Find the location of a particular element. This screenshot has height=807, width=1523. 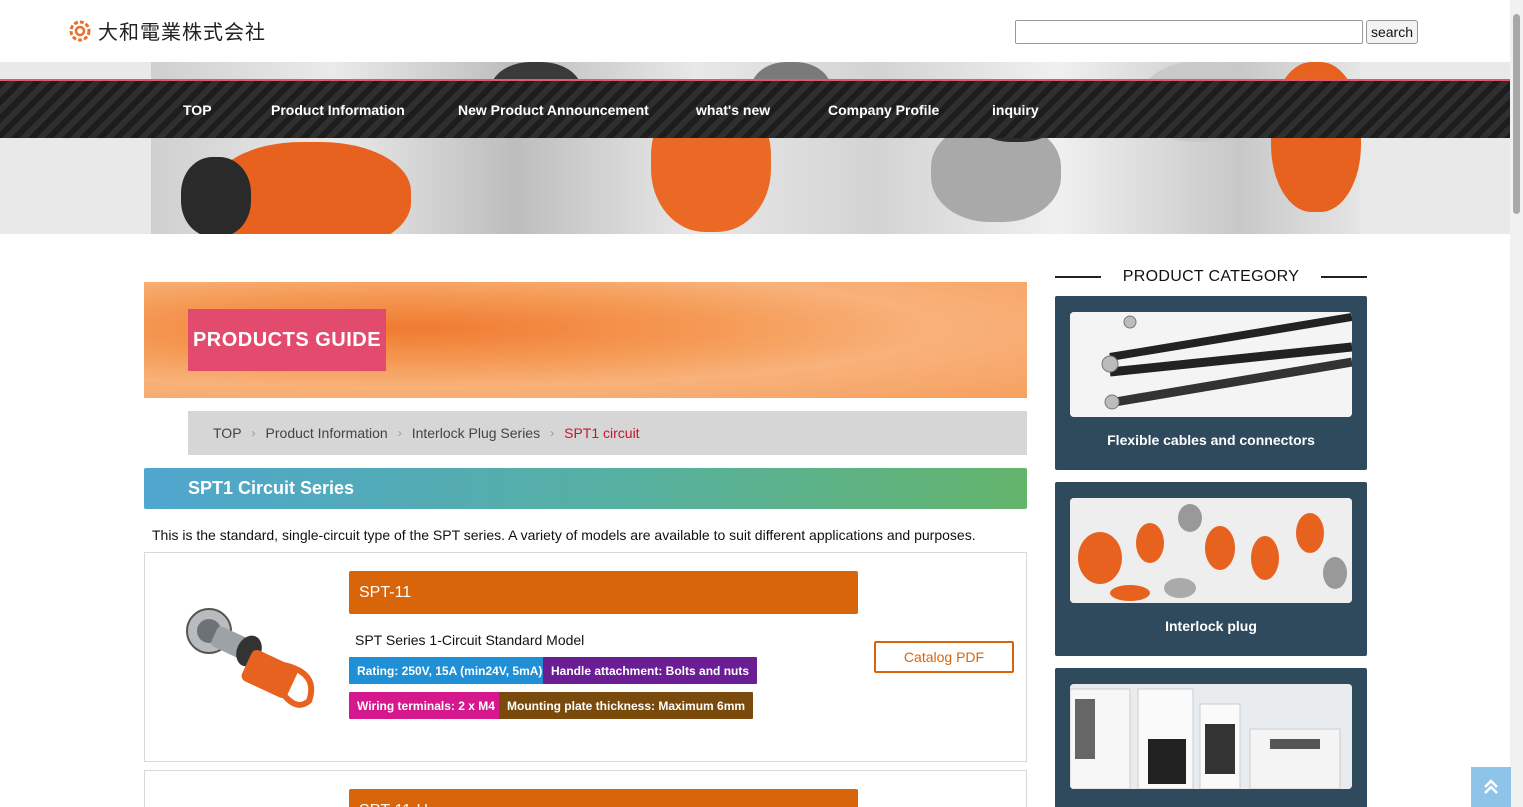

series-title: SPT1 Circuit Series is located at coordinates (585, 488).